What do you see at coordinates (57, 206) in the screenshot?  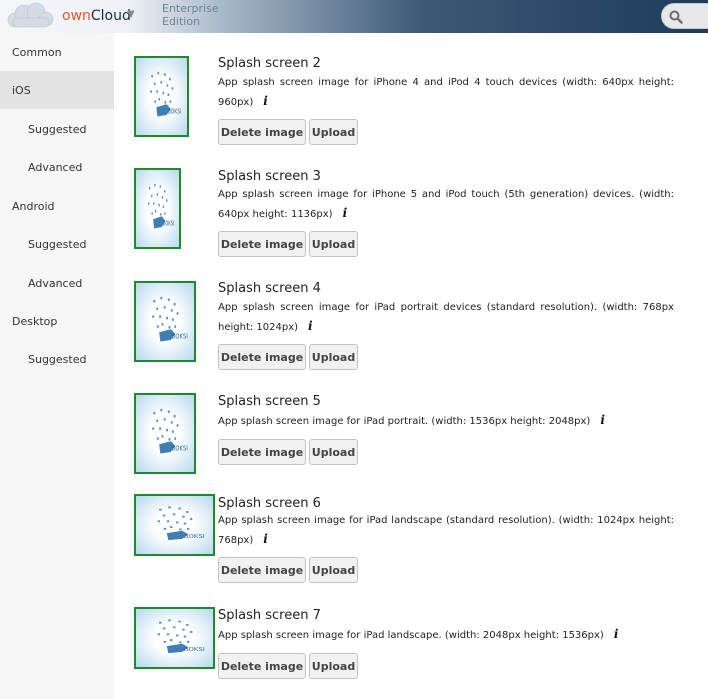 I see `sidebar-item-android: Android` at bounding box center [57, 206].